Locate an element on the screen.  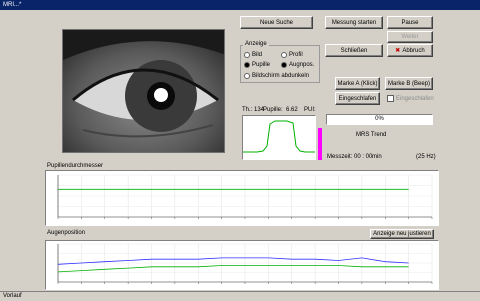
eingeschlafen-button: Eingeschlafen is located at coordinates (357, 98).